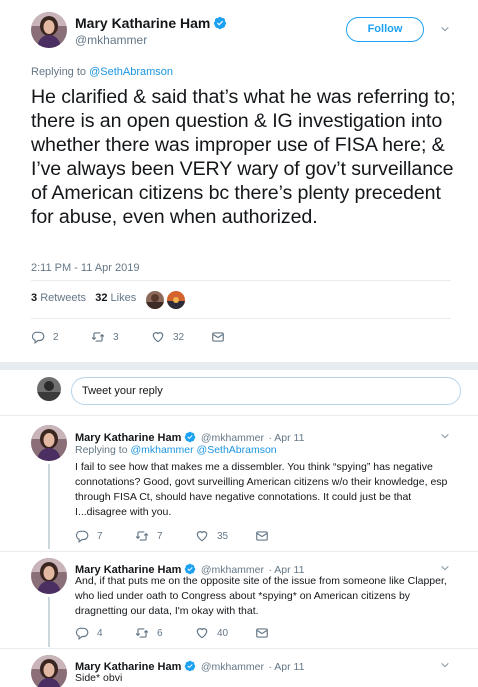  Describe the element at coordinates (49, 389) in the screenshot. I see `current-user-avatar` at that location.